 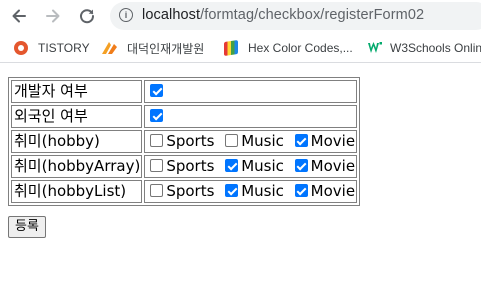 I want to click on bookmark-label: W3Schools Onlin, so click(x=435, y=48).